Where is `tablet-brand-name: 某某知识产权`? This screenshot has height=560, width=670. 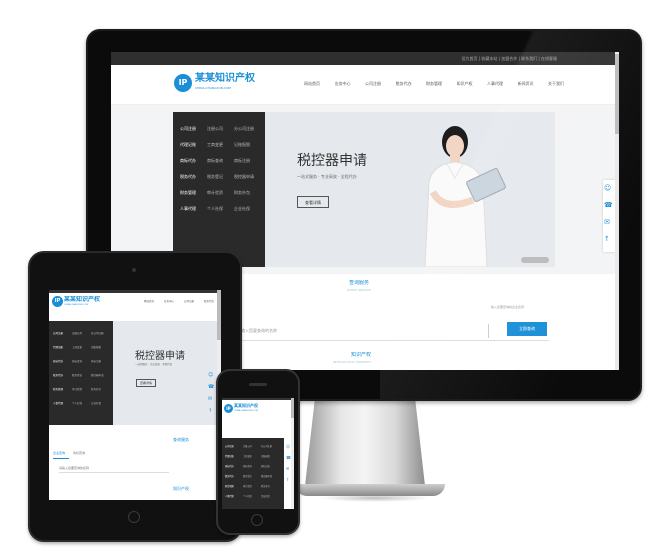
tablet-brand-name: 某某知识产权 is located at coordinates (82, 299).